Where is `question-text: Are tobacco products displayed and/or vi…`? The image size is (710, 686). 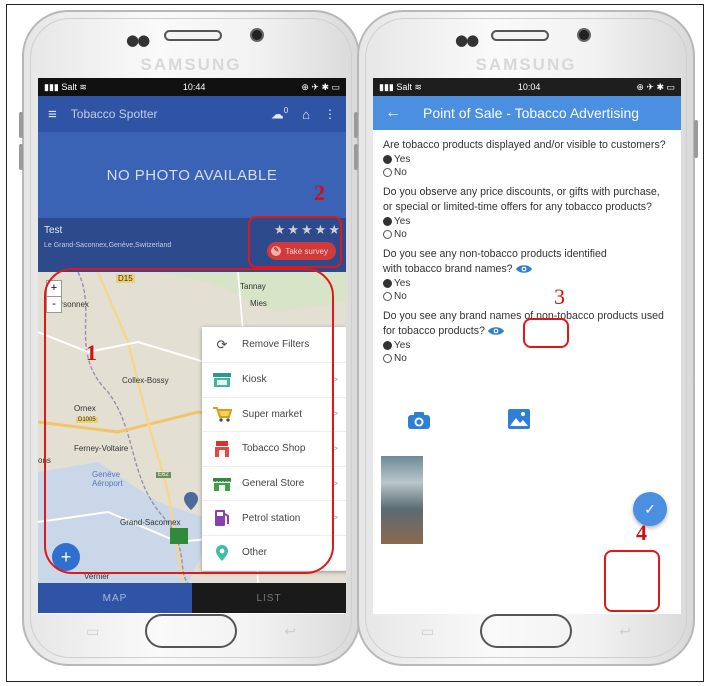 question-text: Are tobacco products displayed and/or vi… is located at coordinates (524, 145).